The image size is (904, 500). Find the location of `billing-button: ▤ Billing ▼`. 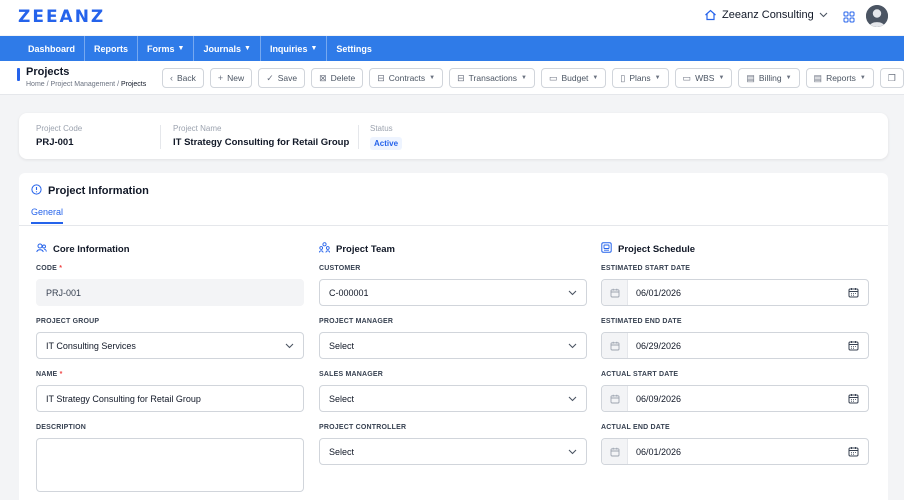

billing-button: ▤ Billing ▼ is located at coordinates (769, 78).